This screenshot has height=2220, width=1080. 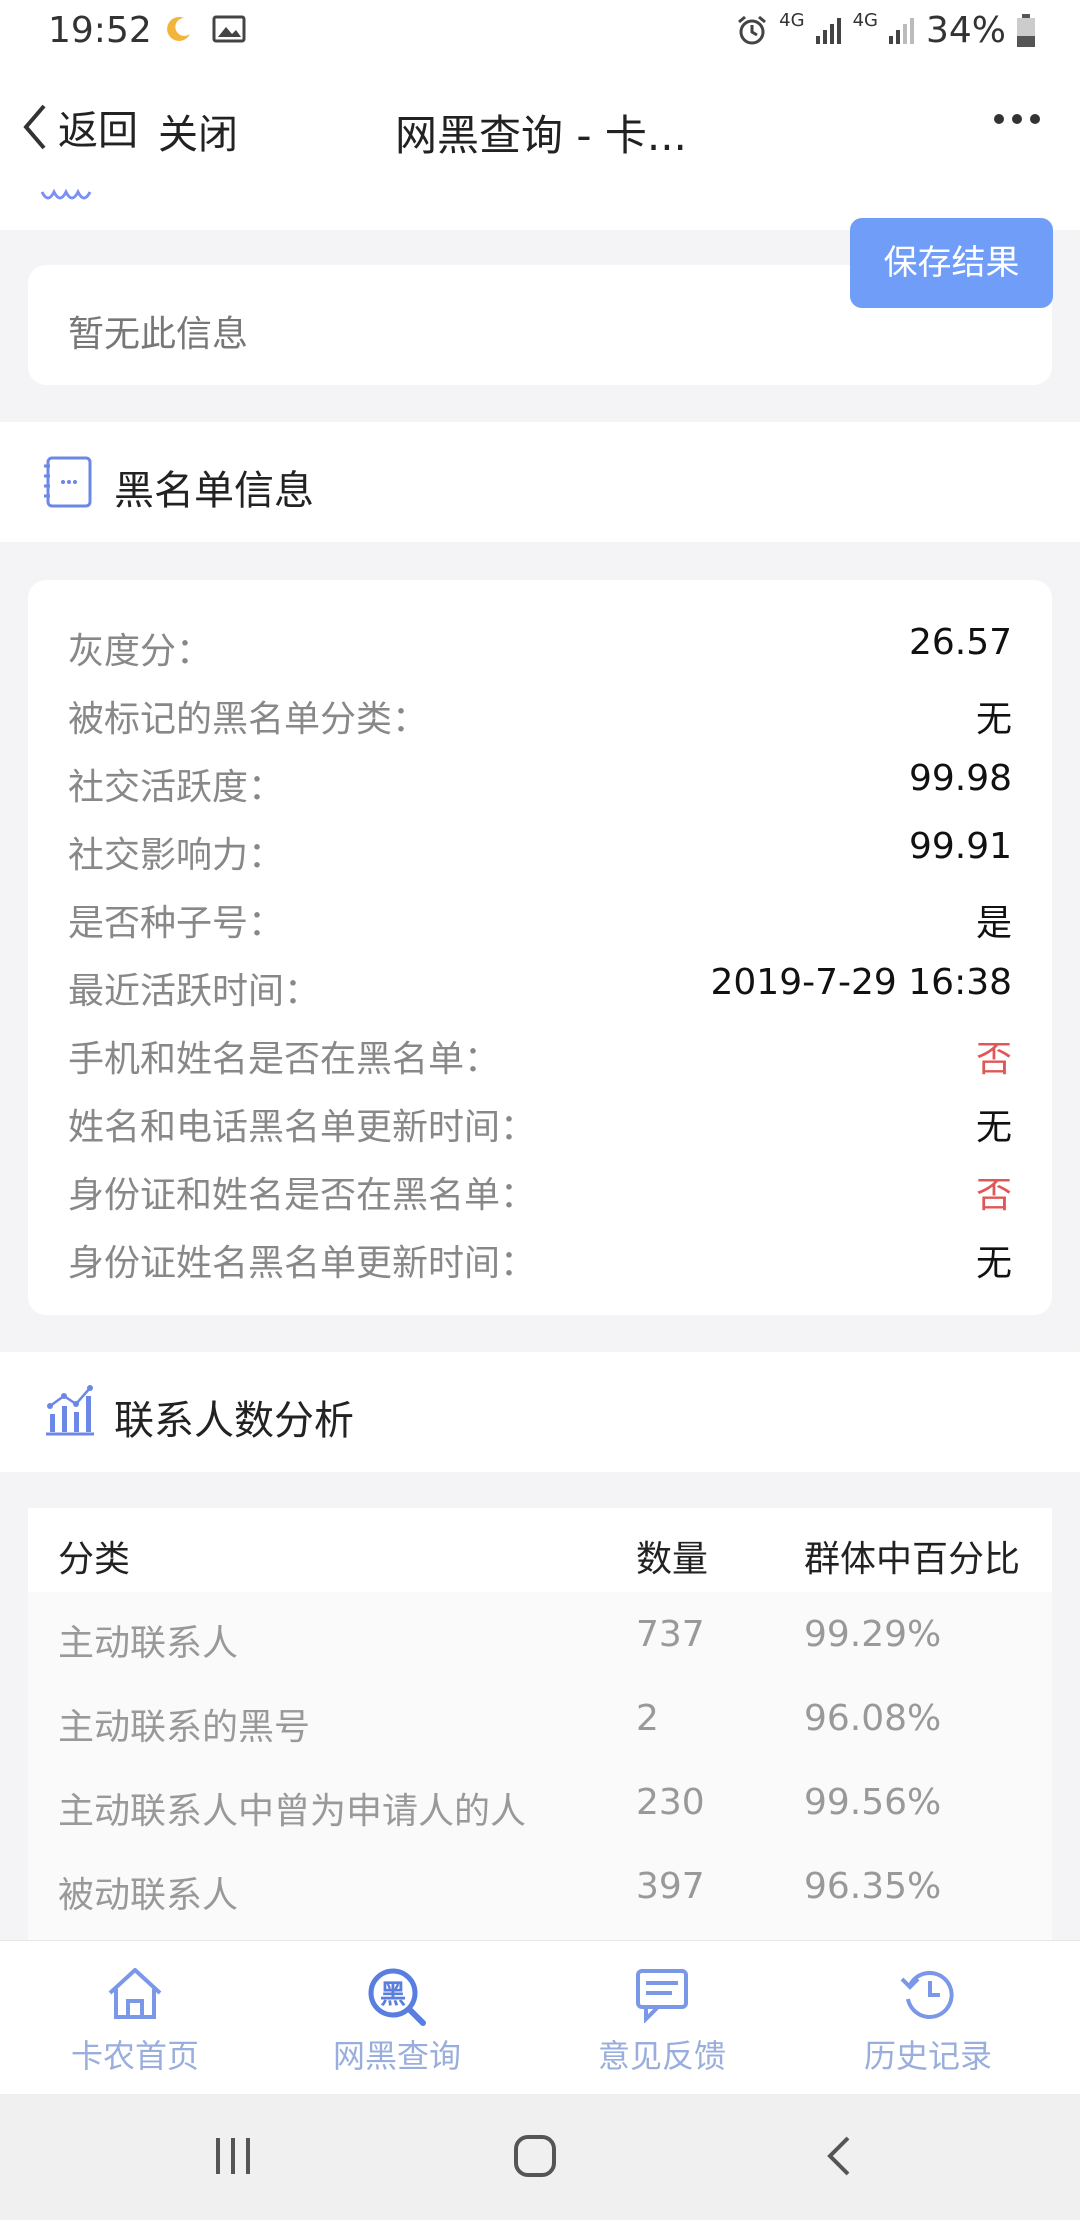 I want to click on battery-icon, so click(x=1026, y=30).